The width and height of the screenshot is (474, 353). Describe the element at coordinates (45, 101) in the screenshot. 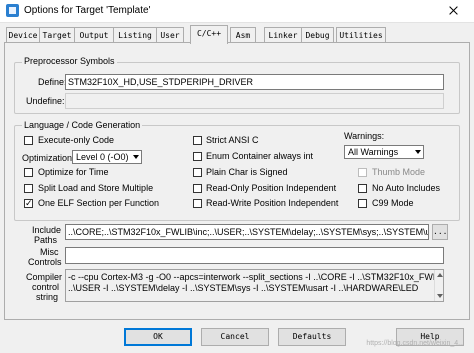

I see `undefine-label: Undefine:` at that location.